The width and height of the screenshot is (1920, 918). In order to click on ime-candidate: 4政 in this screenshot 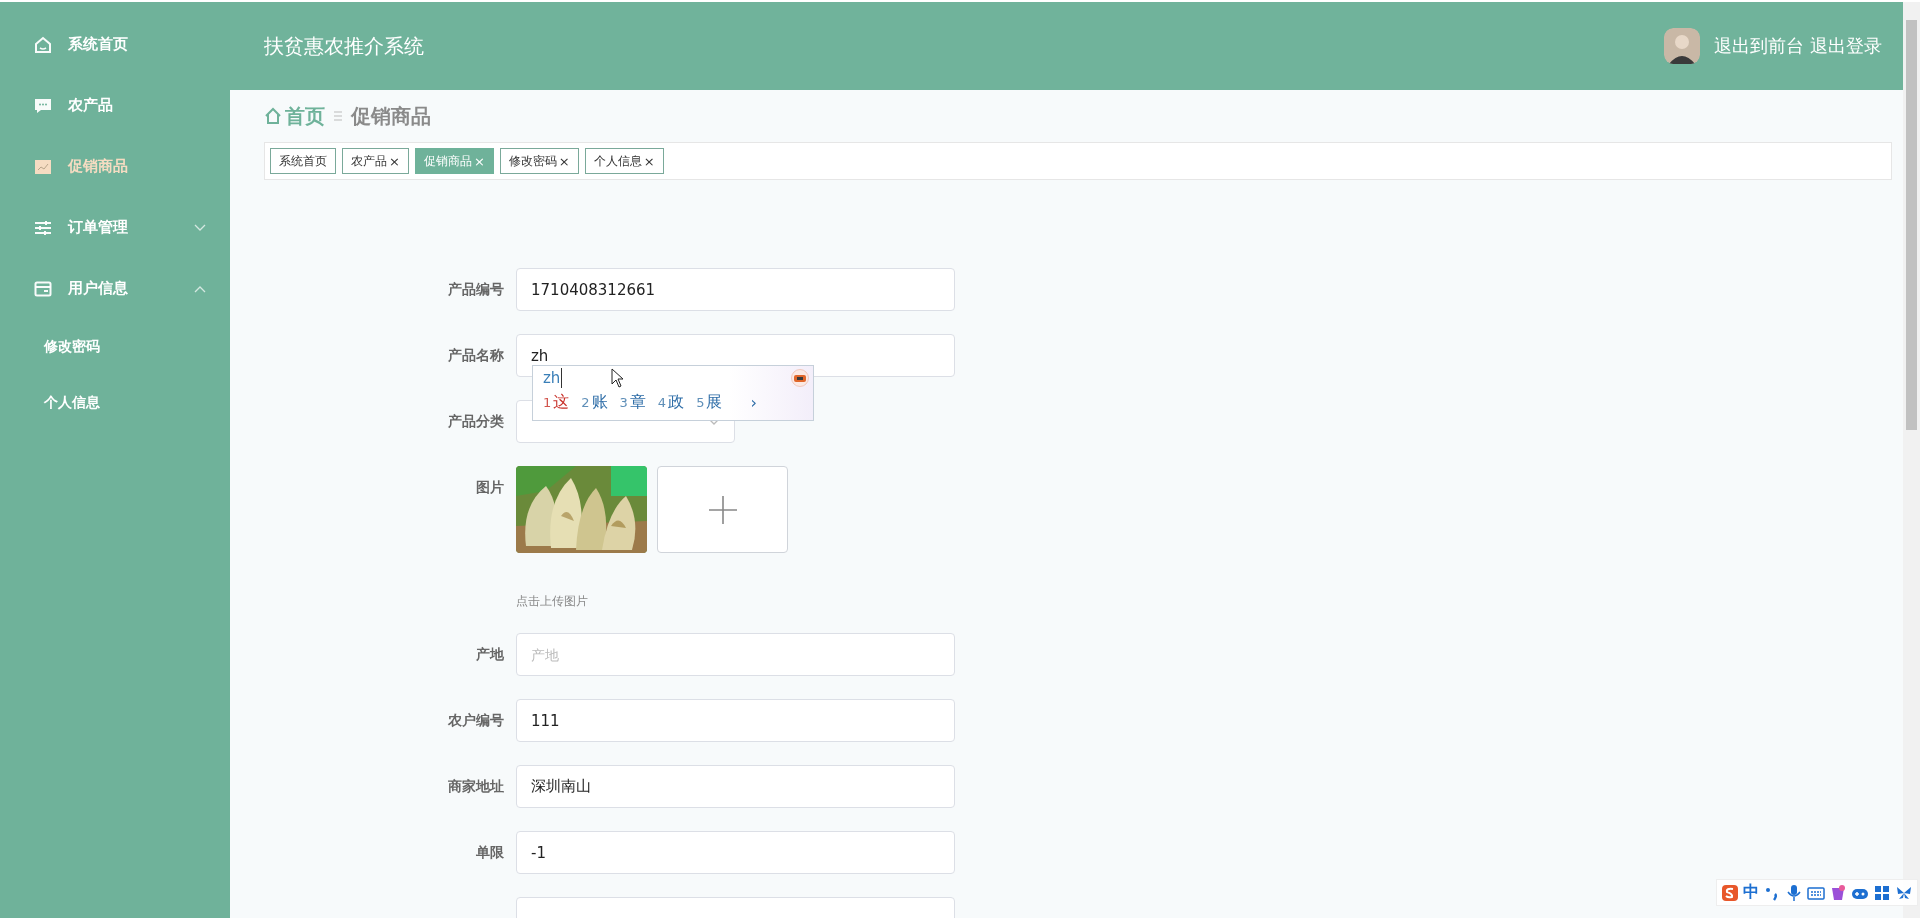, I will do `click(671, 402)`.